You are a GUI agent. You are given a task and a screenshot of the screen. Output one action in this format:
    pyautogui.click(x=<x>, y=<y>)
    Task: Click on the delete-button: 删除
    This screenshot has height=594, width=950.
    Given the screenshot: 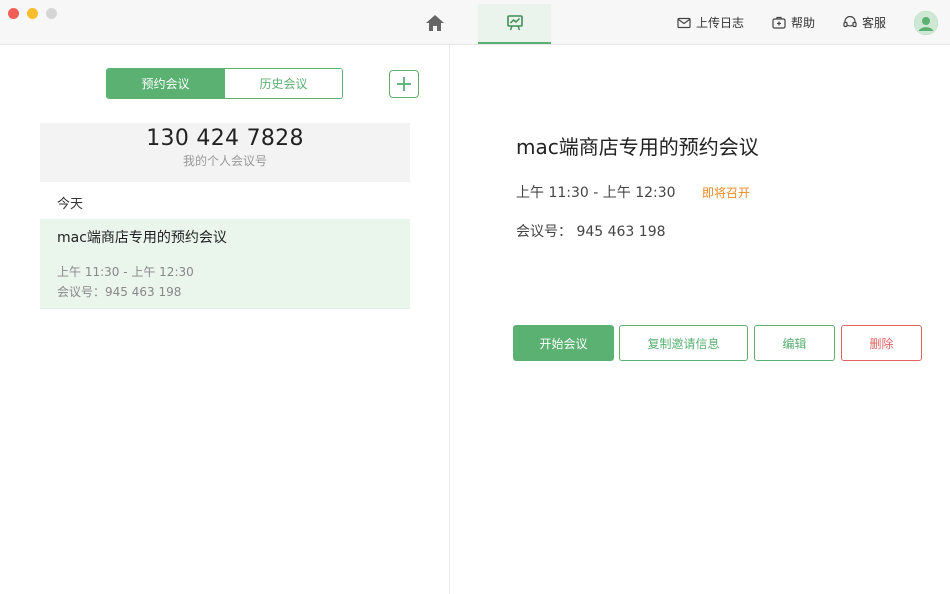 What is the action you would take?
    pyautogui.click(x=881, y=343)
    